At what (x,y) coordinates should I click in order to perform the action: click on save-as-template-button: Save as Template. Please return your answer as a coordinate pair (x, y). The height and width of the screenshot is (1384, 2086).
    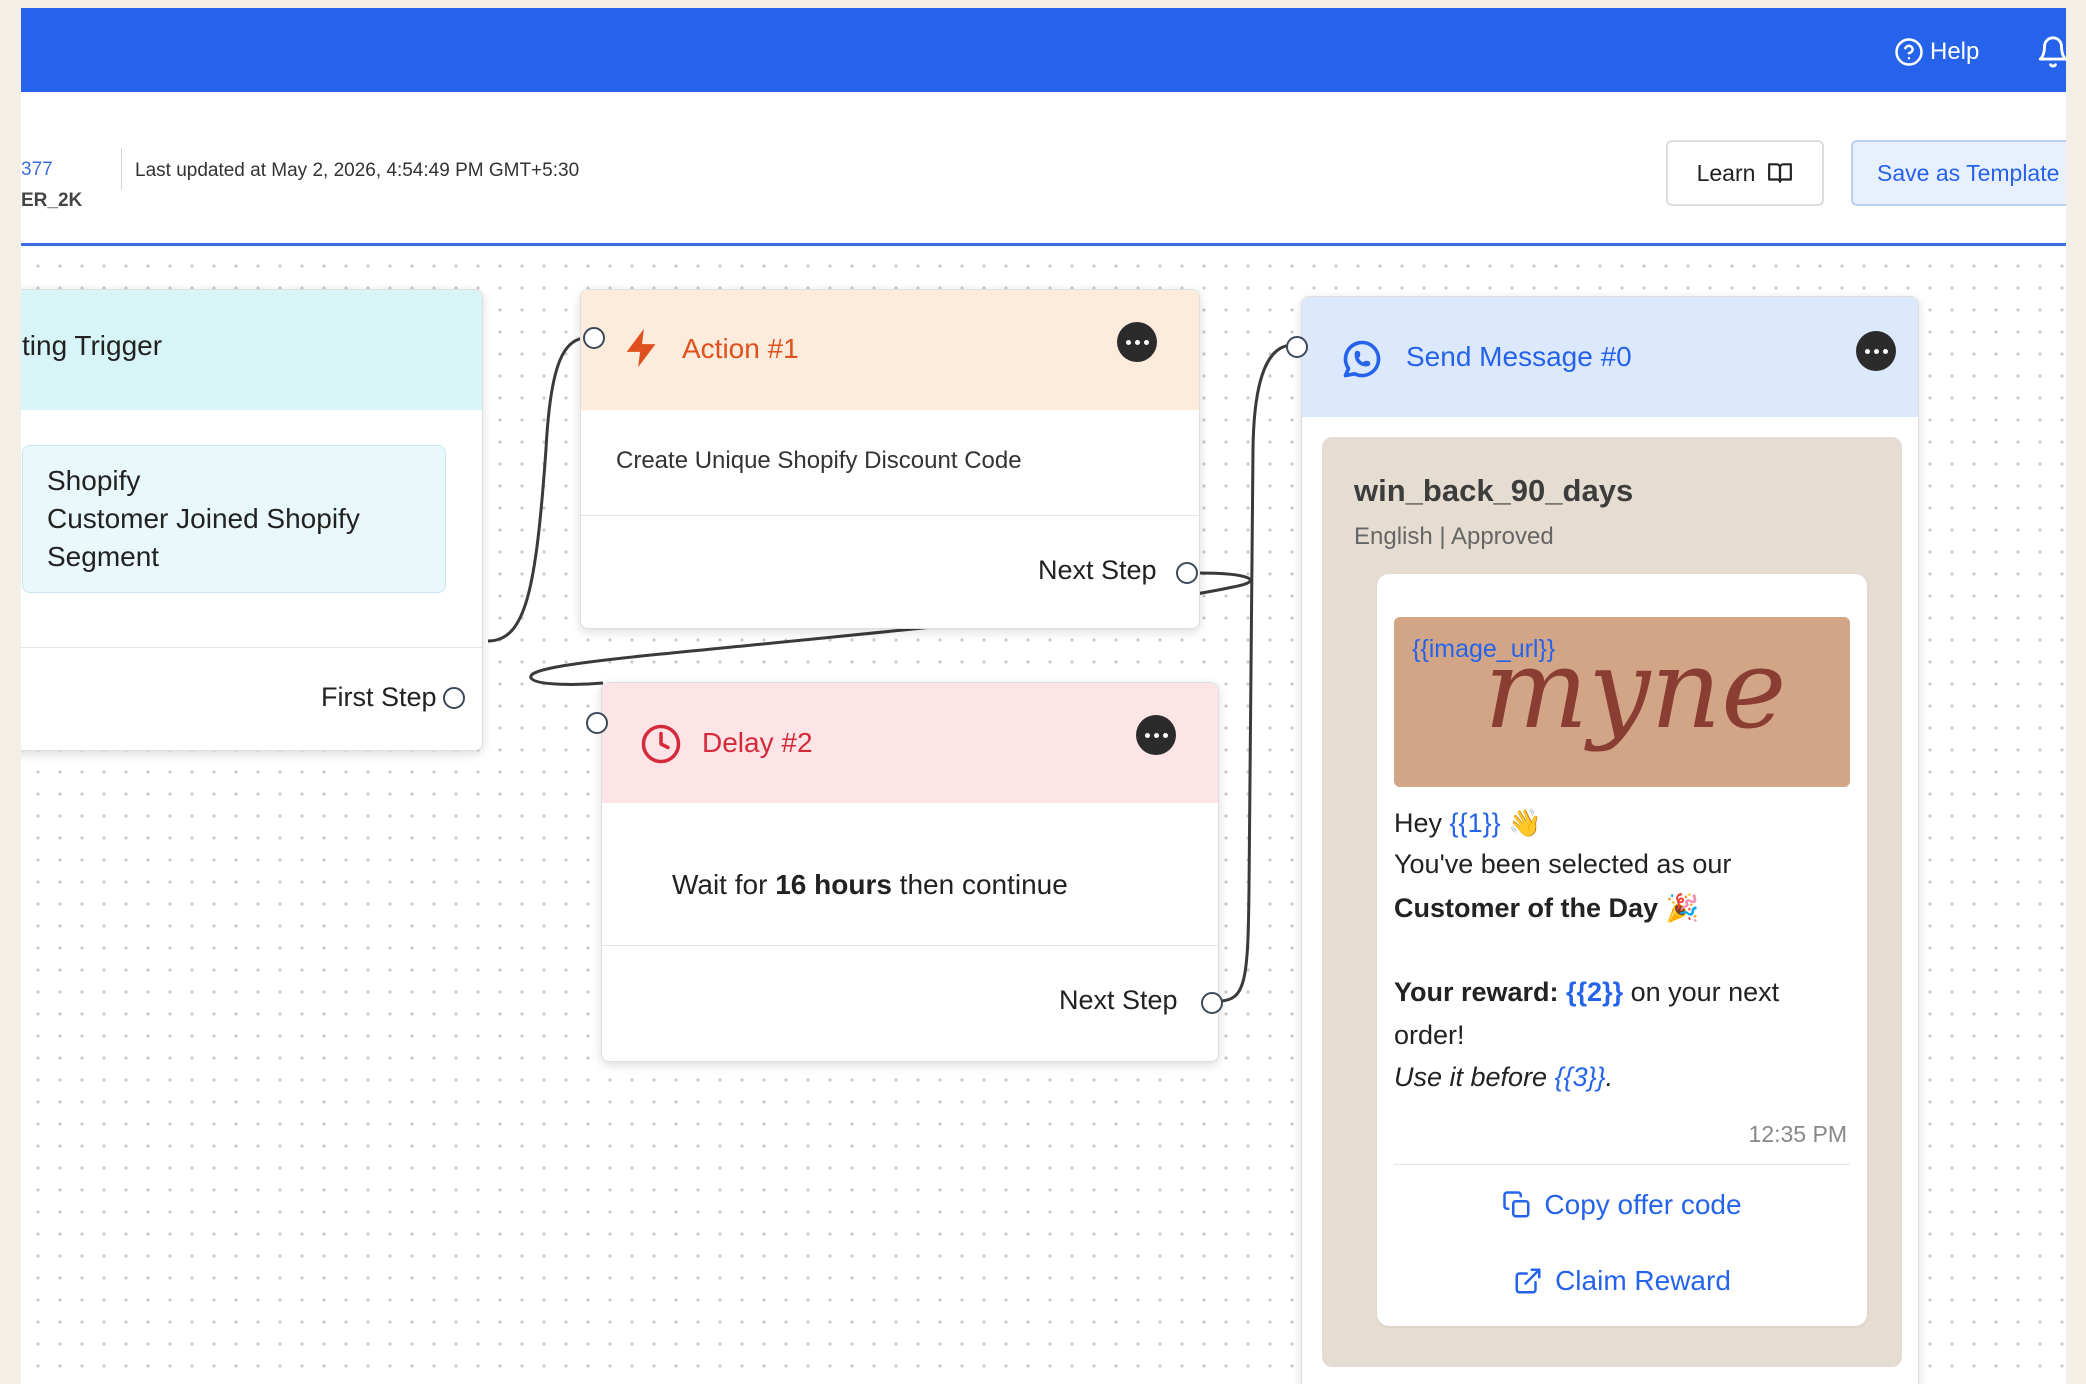
    Looking at the image, I should click on (1958, 173).